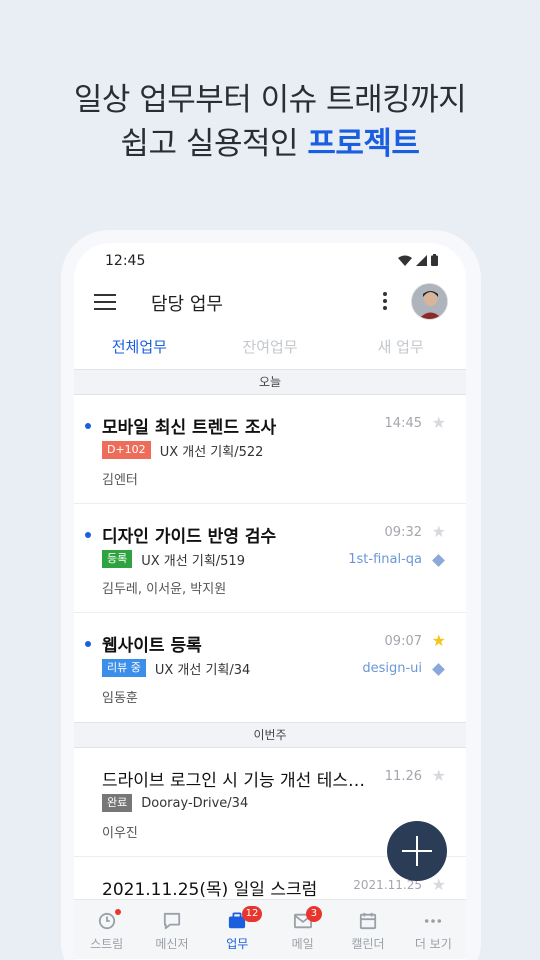 Image resolution: width=540 pixels, height=960 pixels. What do you see at coordinates (125, 261) in the screenshot?
I see `status-time: 12:45` at bounding box center [125, 261].